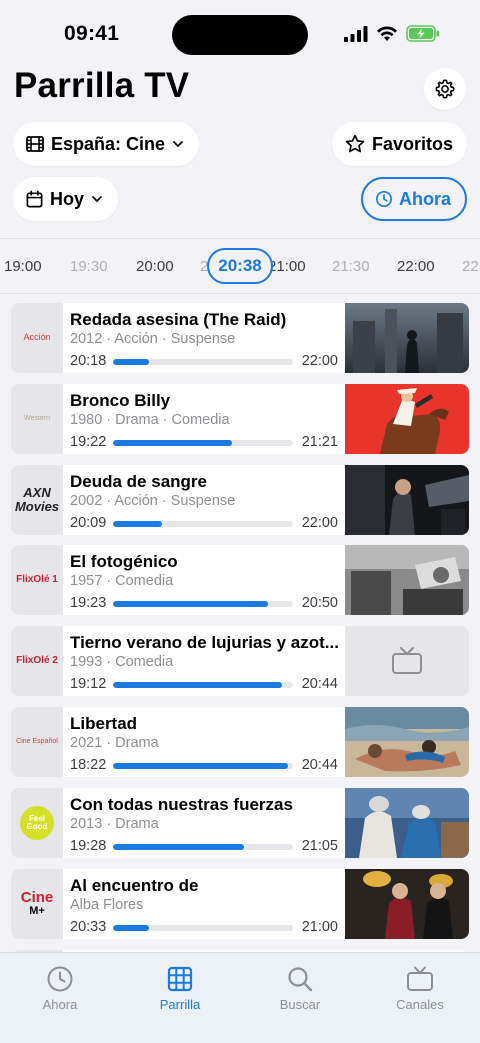 This screenshot has height=1043, width=480. I want to click on tab-label: Canales, so click(420, 1004).